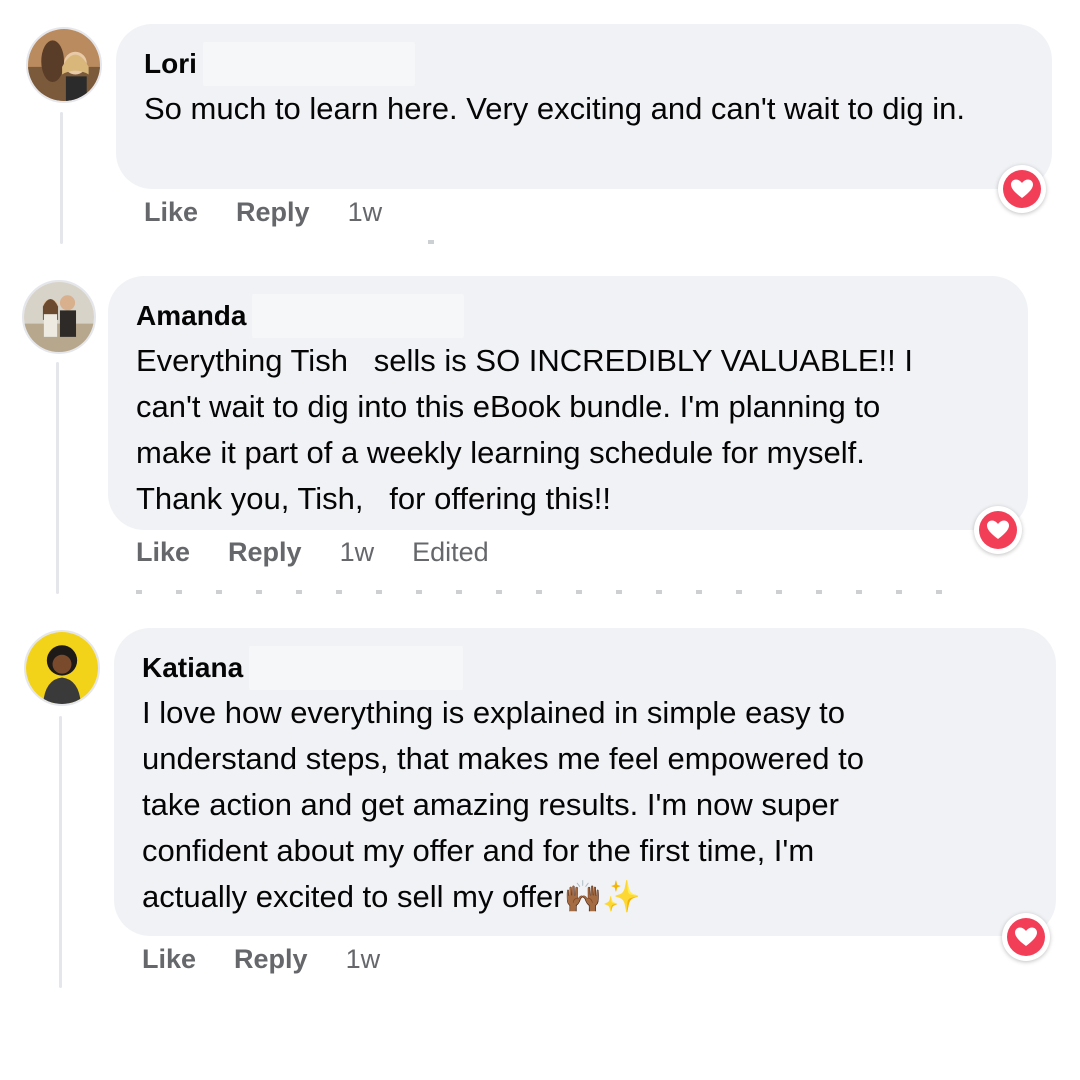  What do you see at coordinates (373, 498) in the screenshot?
I see `comment-text-line: Thank you, Tish, for offering this!!` at bounding box center [373, 498].